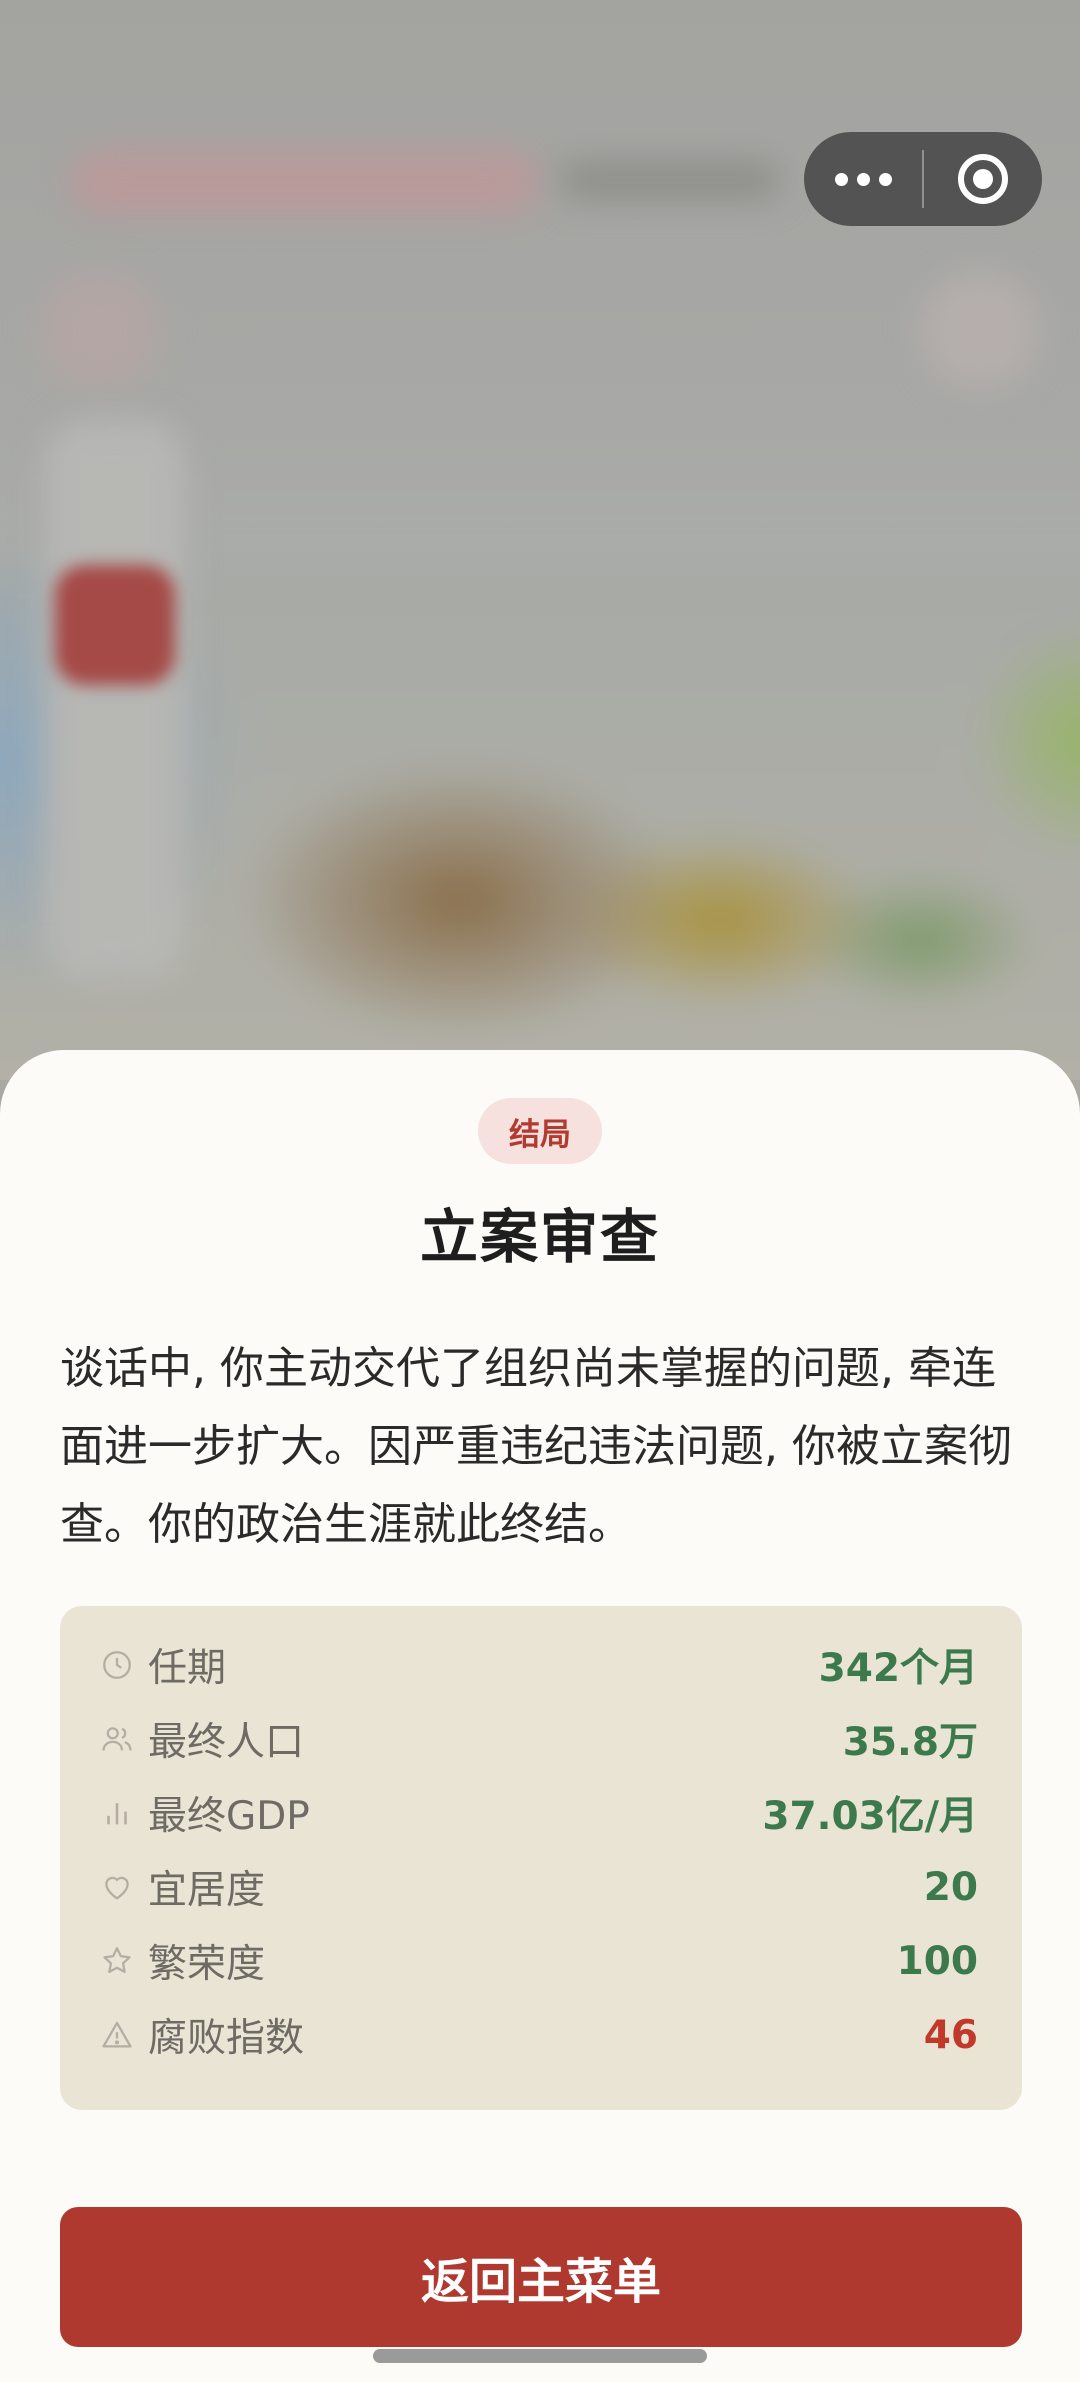 The image size is (1080, 2382). Describe the element at coordinates (898, 1668) in the screenshot. I see `stat-value: 342个月` at that location.